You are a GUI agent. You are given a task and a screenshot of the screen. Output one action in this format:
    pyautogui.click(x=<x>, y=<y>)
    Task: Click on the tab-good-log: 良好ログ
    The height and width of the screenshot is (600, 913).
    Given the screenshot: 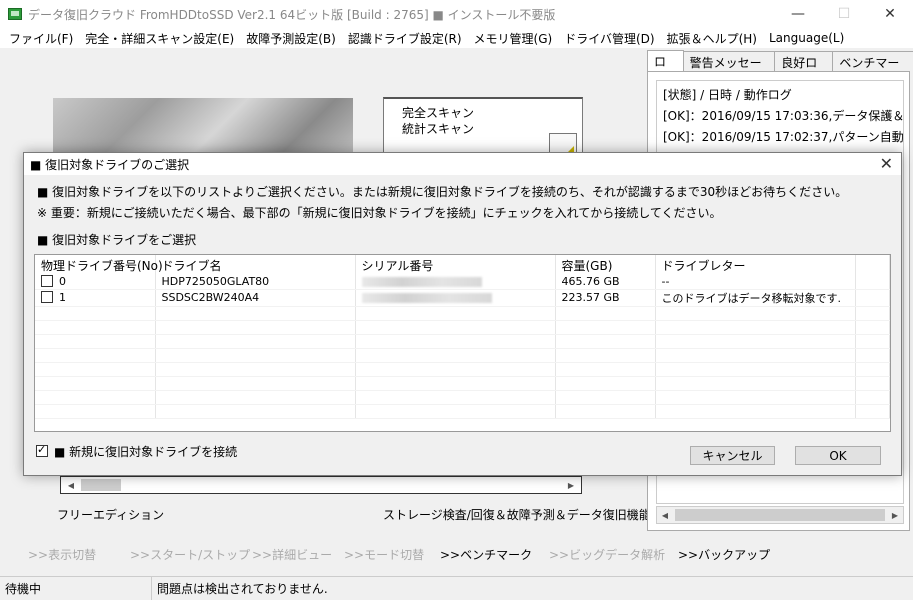 What is the action you would take?
    pyautogui.click(x=804, y=69)
    